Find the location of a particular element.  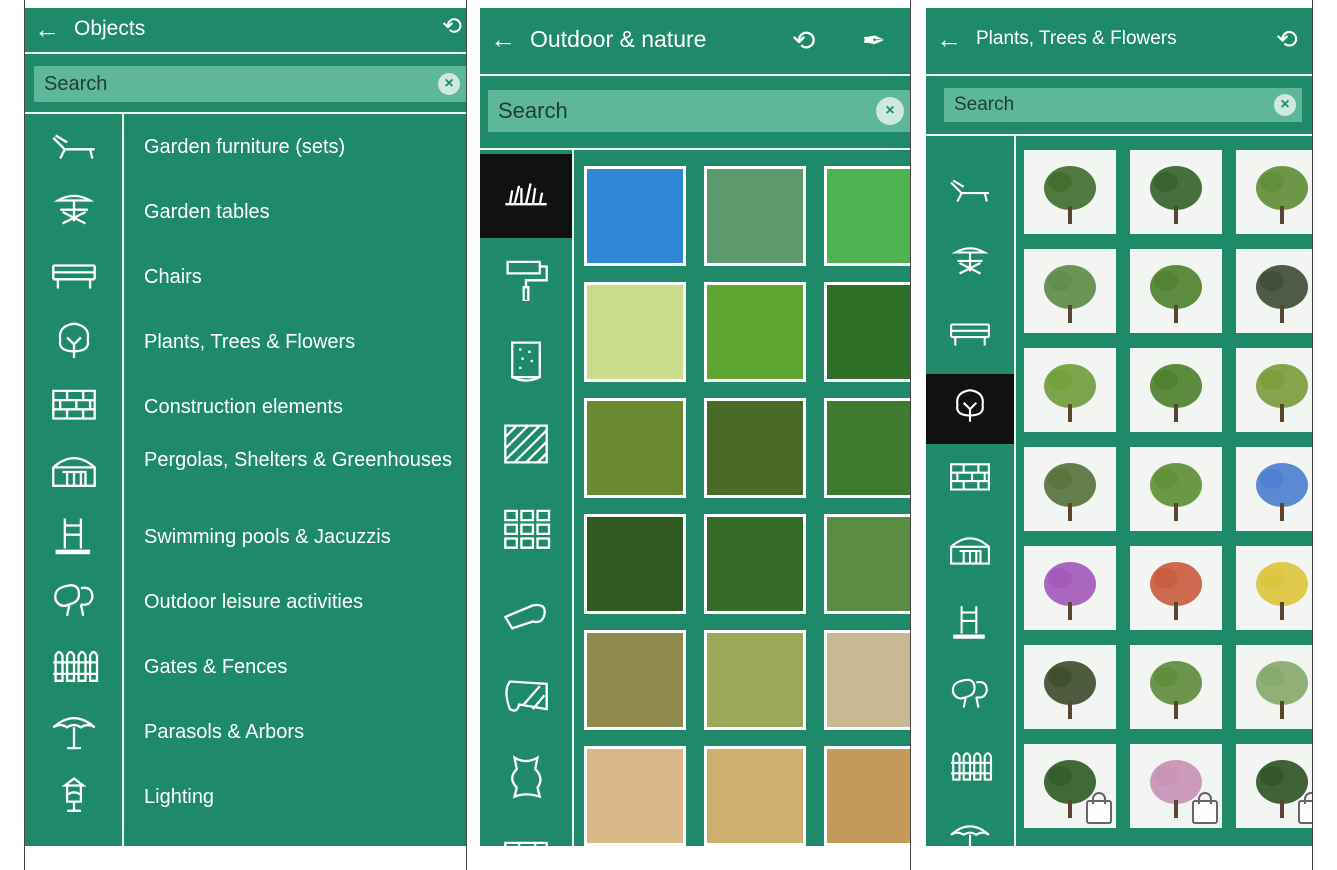

eyedropper-icon: ✒ is located at coordinates (873, 40).